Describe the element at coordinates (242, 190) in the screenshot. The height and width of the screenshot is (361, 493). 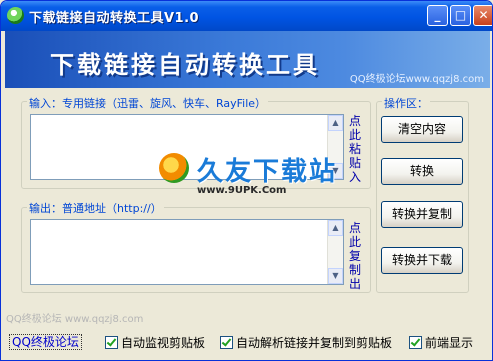
I see `watermark-url: www.9UPK.Com` at that location.